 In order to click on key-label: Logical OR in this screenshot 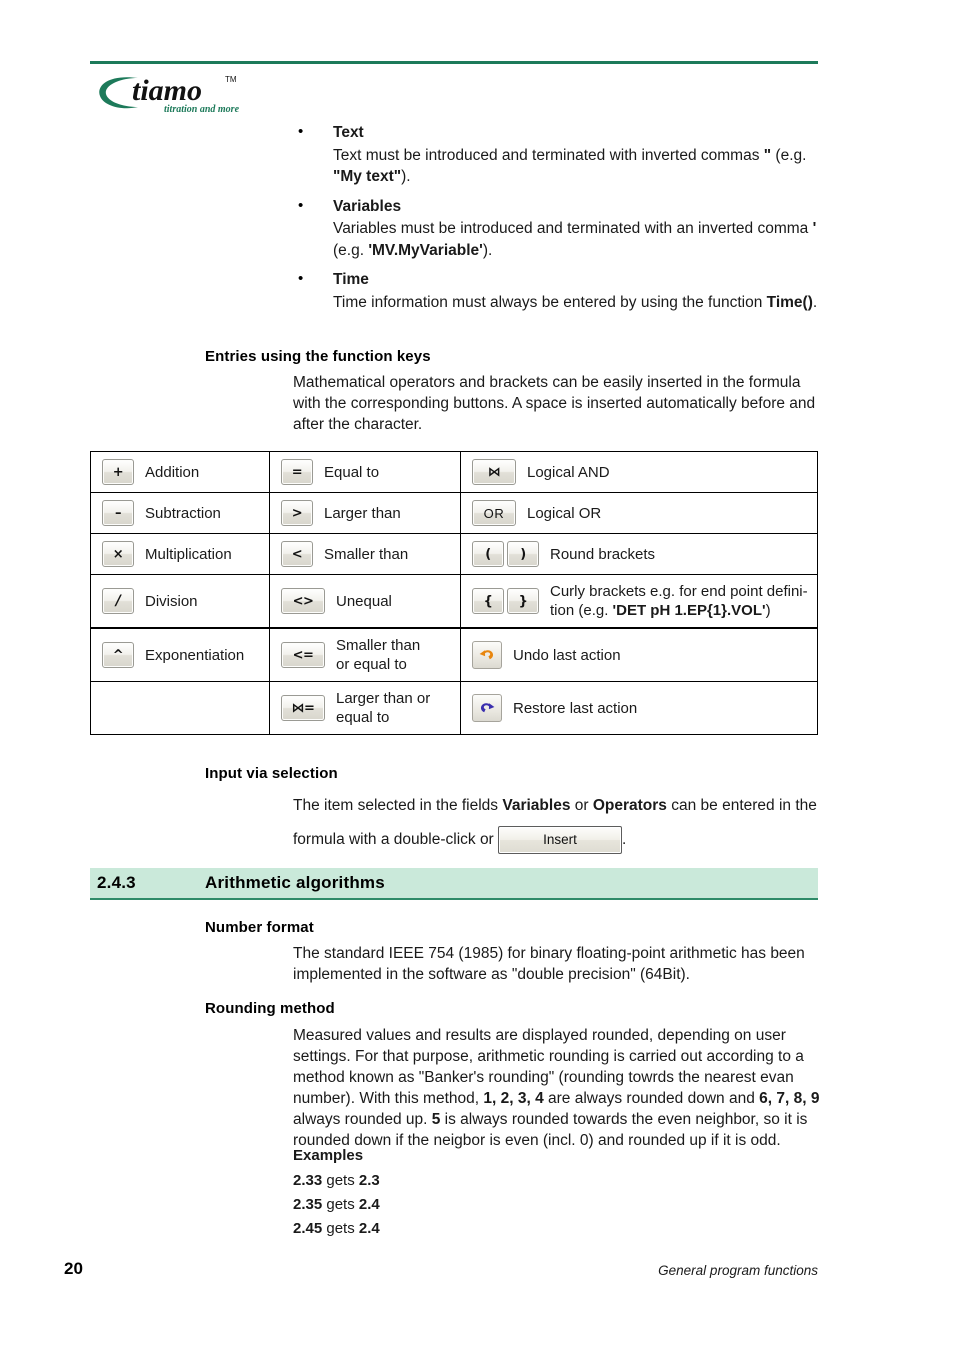, I will do `click(564, 513)`.